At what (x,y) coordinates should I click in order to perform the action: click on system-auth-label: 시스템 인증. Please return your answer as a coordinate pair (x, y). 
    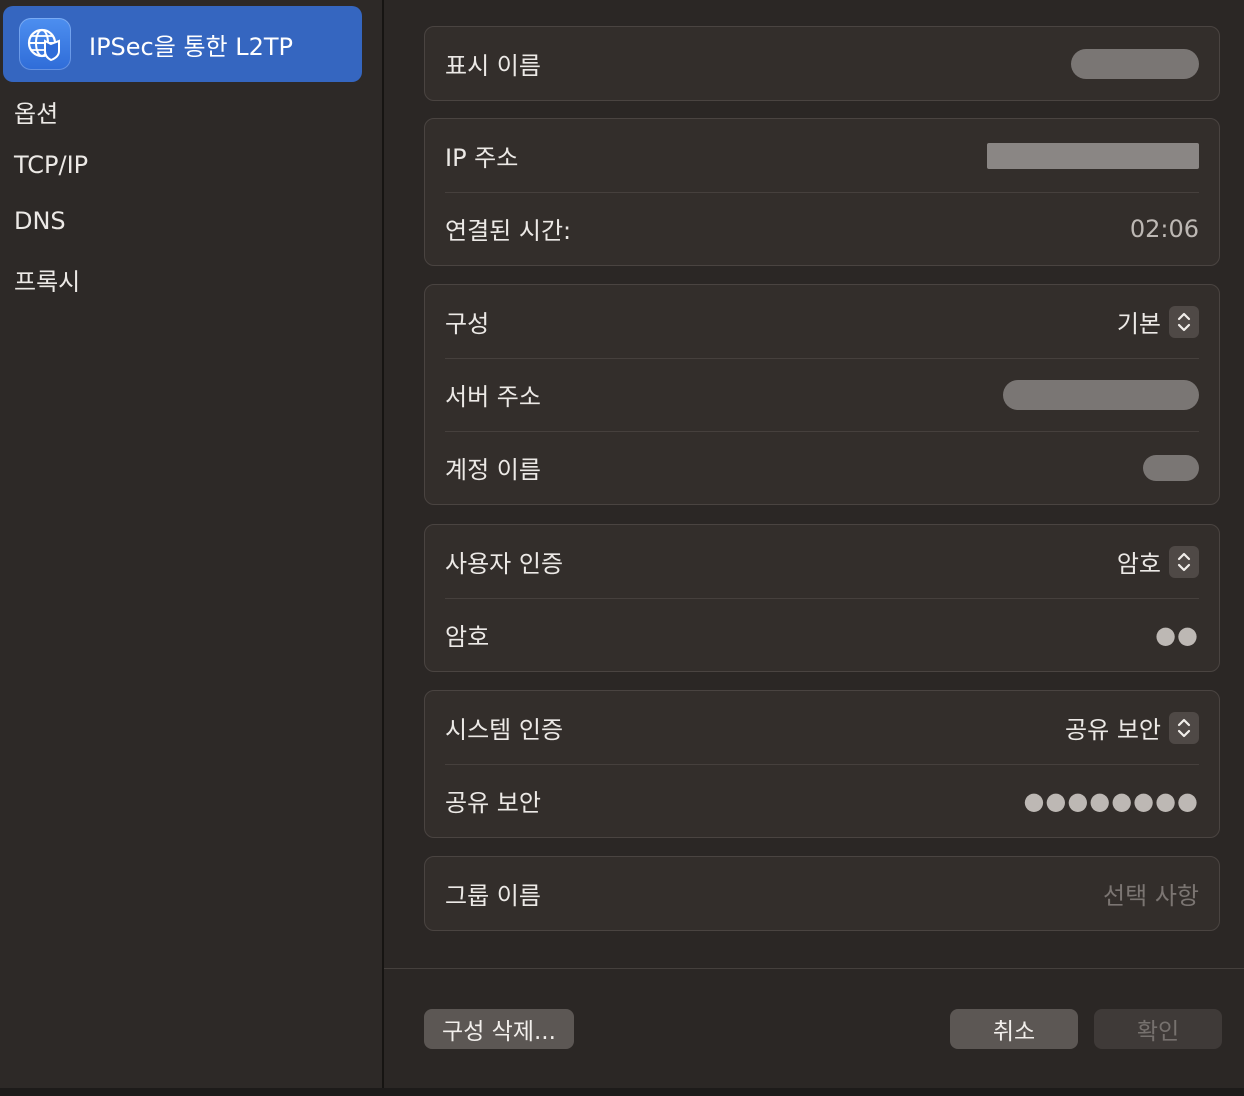
    Looking at the image, I should click on (504, 730).